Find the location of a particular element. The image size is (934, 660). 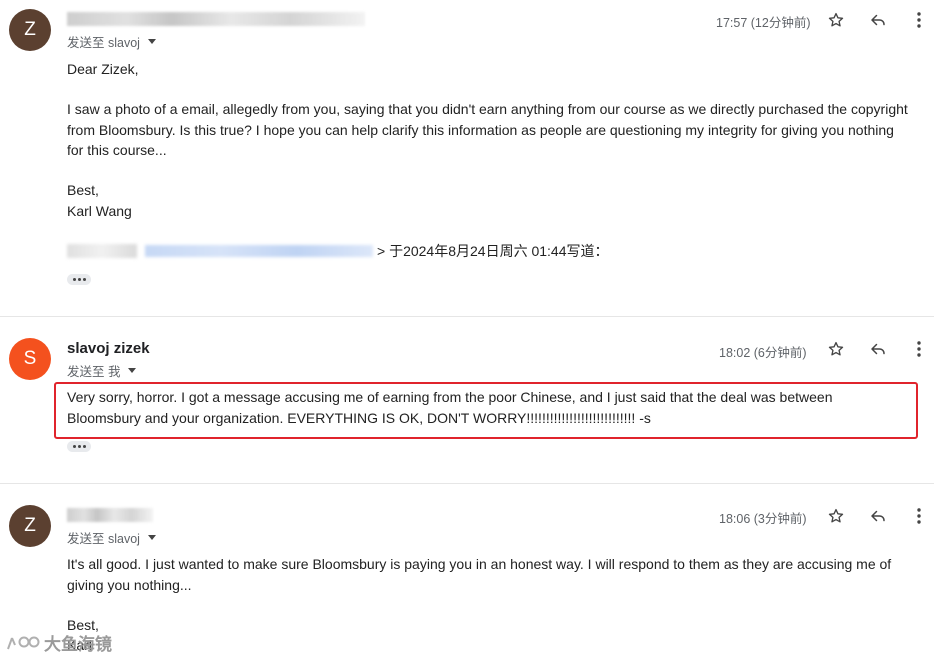

quote-attribution: > 于2024年8月24日周六 01:44写道： is located at coordinates (493, 251).